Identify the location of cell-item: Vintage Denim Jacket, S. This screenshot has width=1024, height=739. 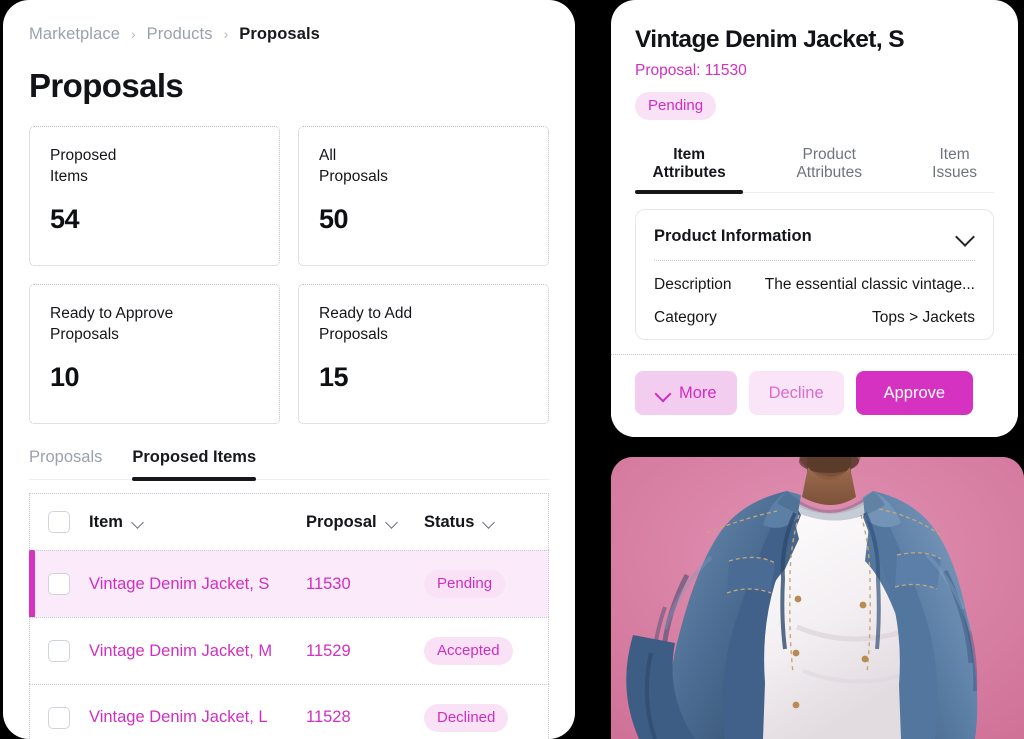
(188, 584).